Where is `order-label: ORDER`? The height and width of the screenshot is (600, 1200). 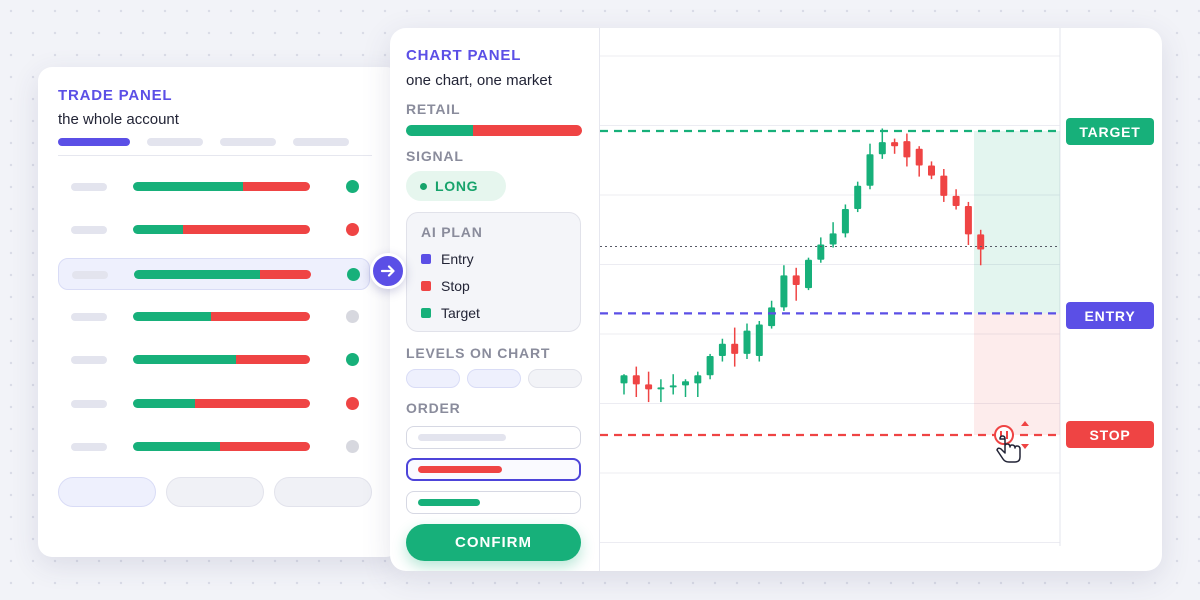 order-label: ORDER is located at coordinates (433, 408).